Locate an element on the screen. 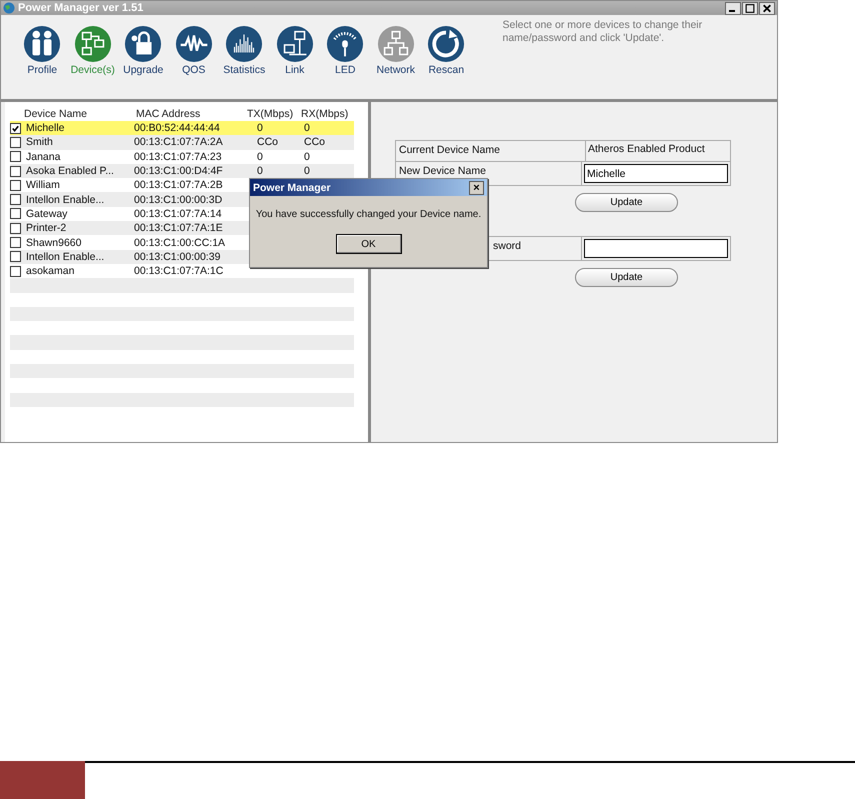 The width and height of the screenshot is (855, 799). device-name: William is located at coordinates (43, 185).